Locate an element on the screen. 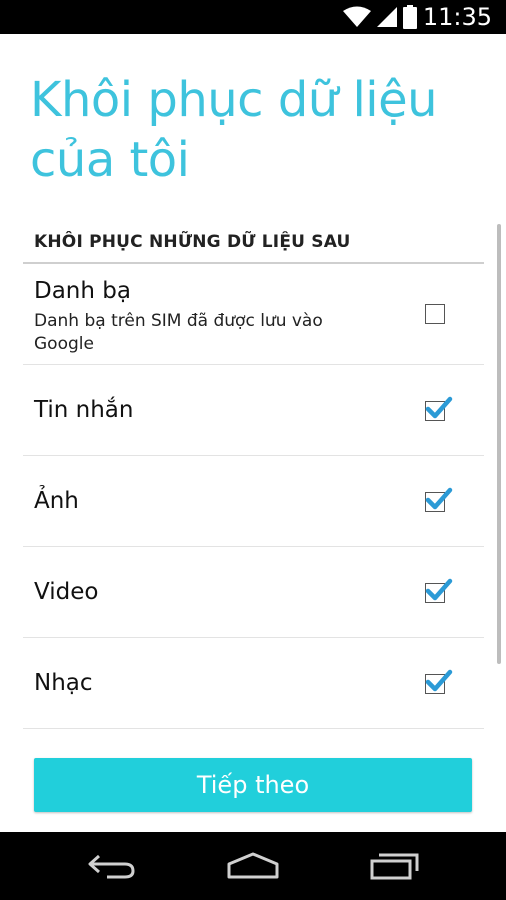 The width and height of the screenshot is (506, 900). status-time: 11:35 is located at coordinates (457, 17).